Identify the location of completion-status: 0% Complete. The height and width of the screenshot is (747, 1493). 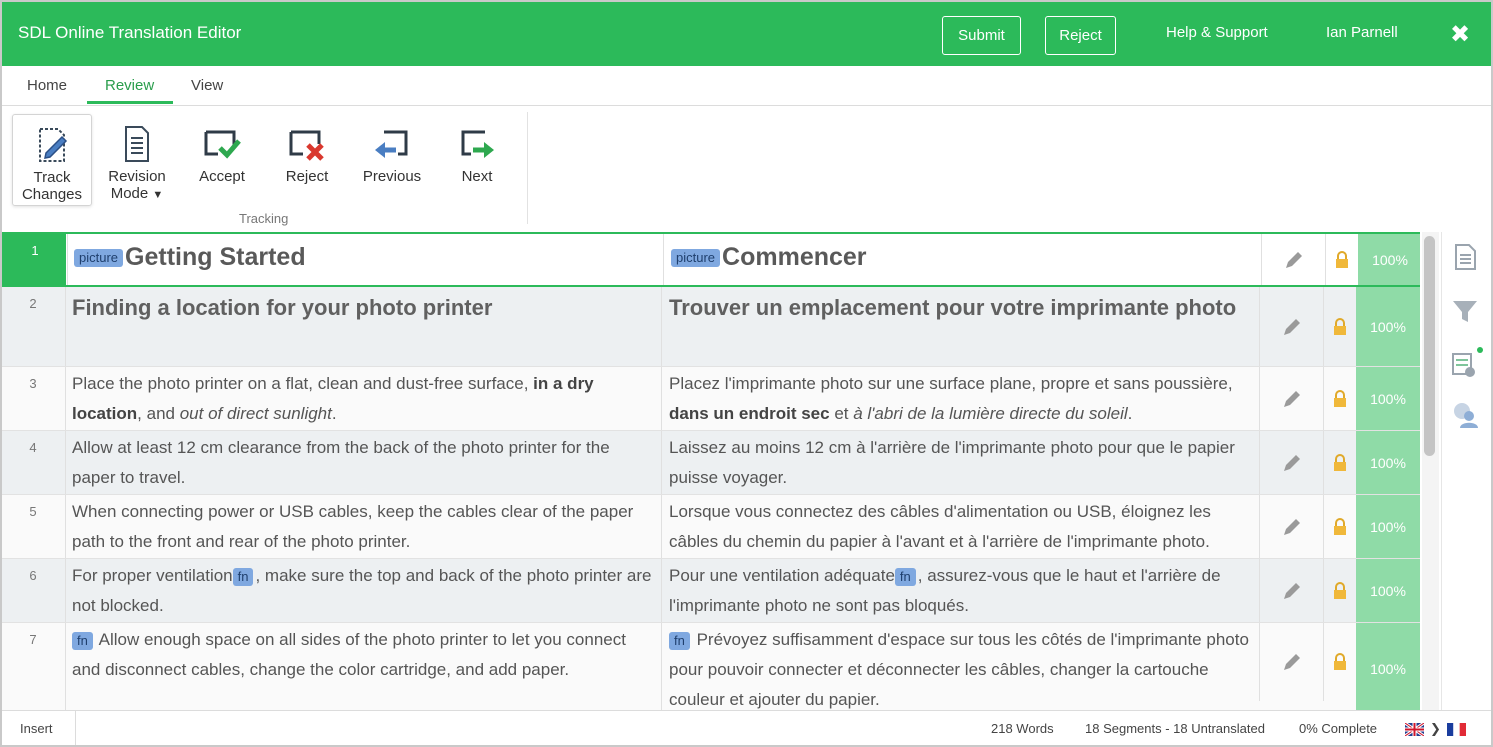
(1338, 728).